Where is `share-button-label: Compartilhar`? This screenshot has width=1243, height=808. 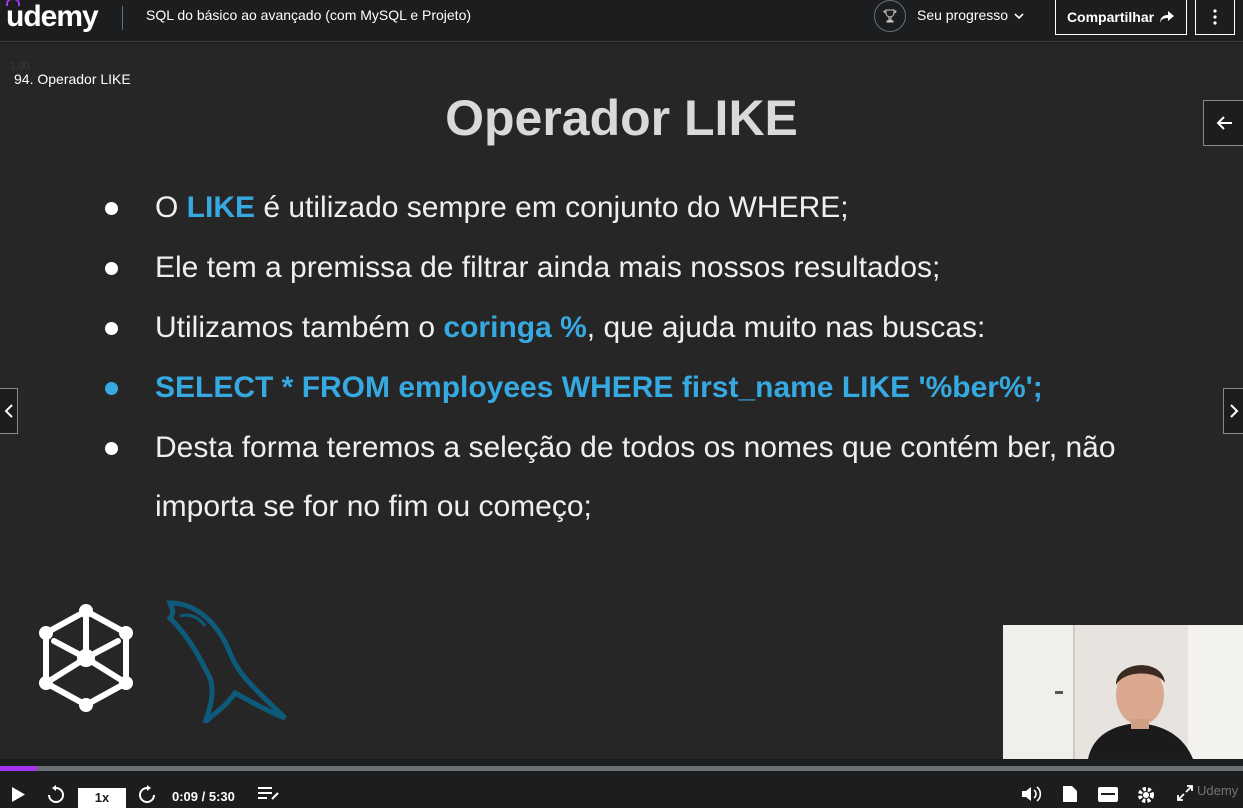
share-button-label: Compartilhar is located at coordinates (1110, 17).